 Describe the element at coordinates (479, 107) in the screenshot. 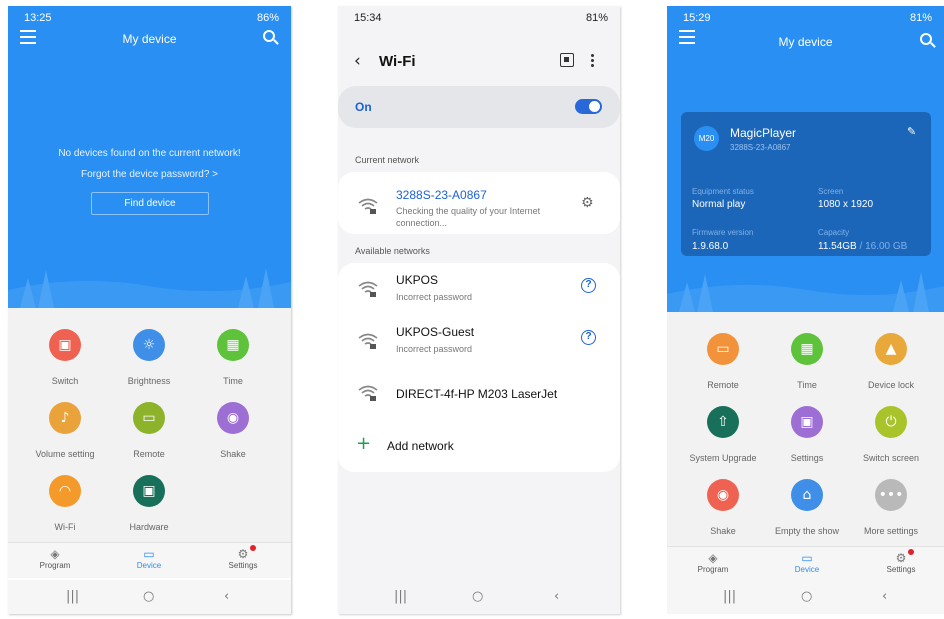

I see `wifi-toggle-row: On` at that location.